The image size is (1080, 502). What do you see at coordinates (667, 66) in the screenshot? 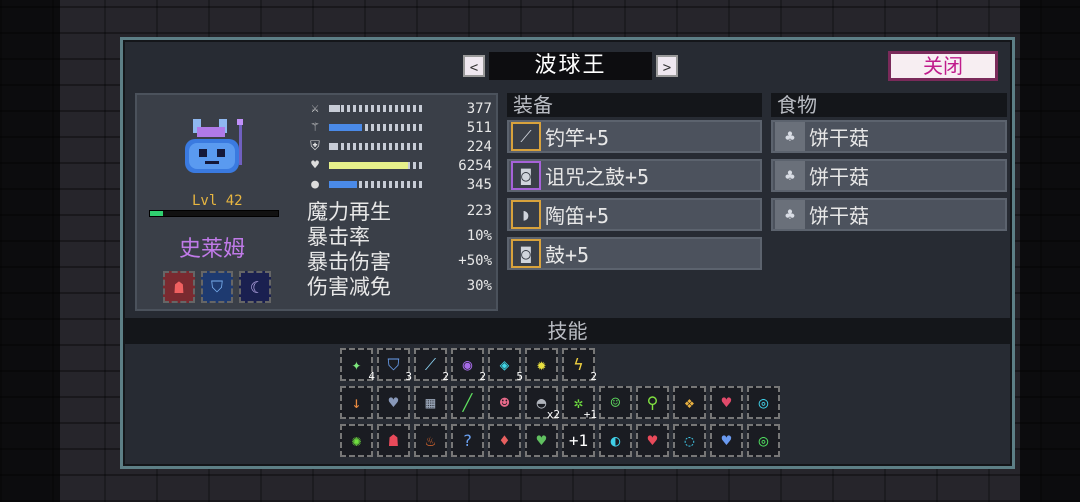
I see `next-button: >` at bounding box center [667, 66].